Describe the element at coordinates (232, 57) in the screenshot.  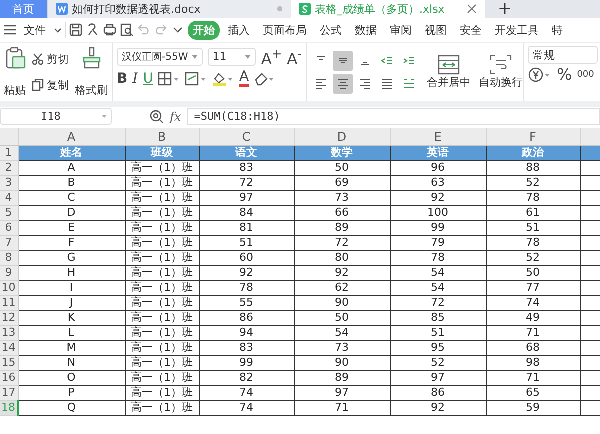
I see `font-size-field: 11` at that location.